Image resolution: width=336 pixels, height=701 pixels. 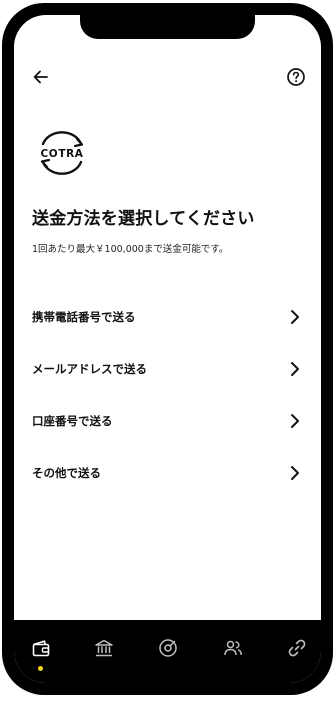 I want to click on method-label: その他で送る, so click(x=66, y=473).